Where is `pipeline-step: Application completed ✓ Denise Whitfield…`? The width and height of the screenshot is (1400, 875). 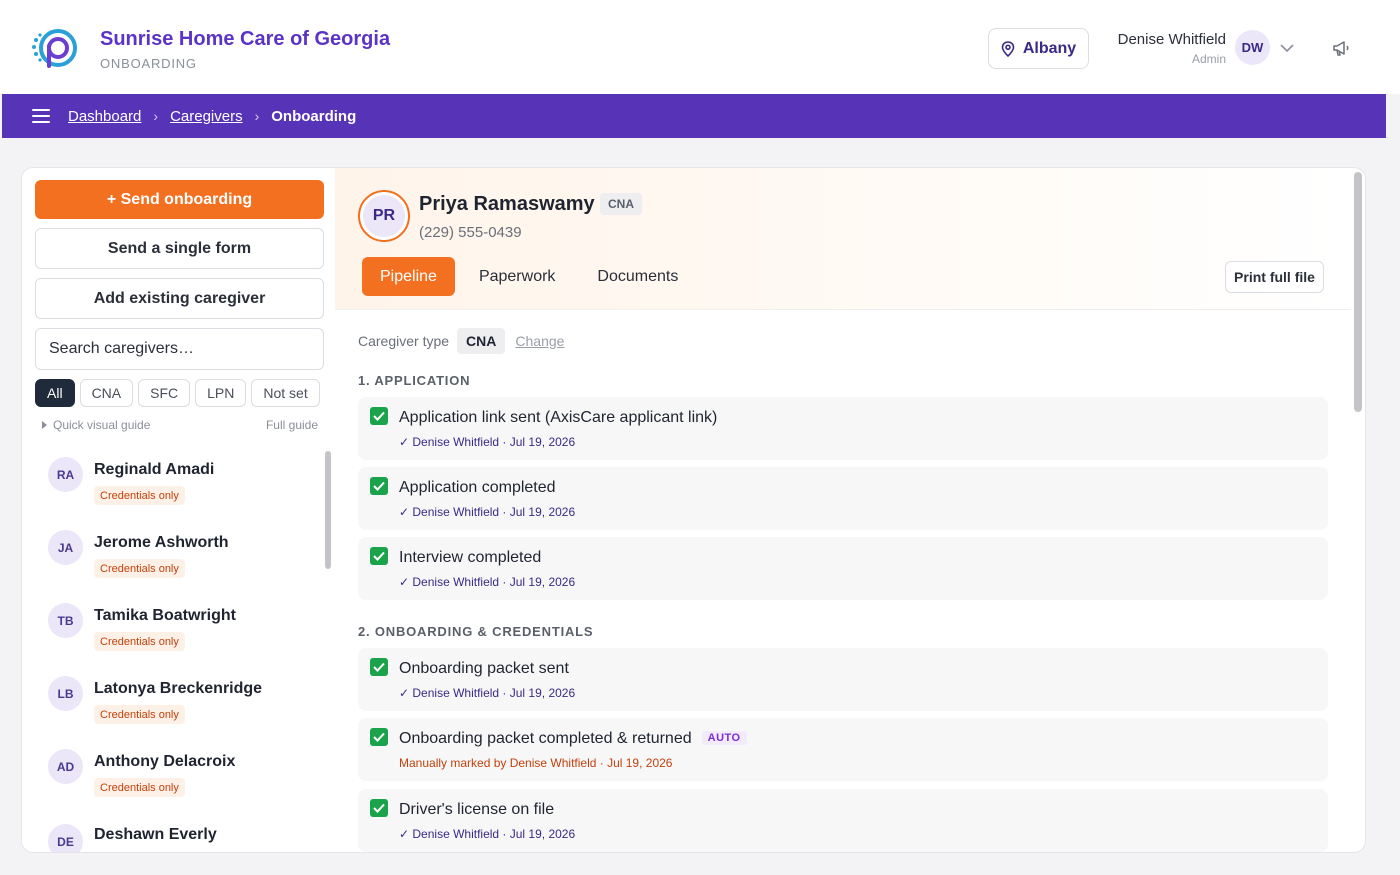 pipeline-step: Application completed ✓ Denise Whitfield… is located at coordinates (843, 498).